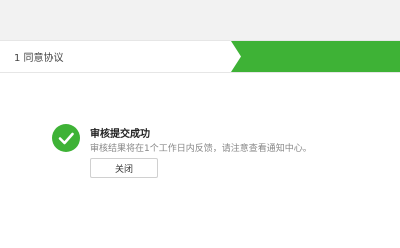  I want to click on steps-progress-bar: 1 同意协议, so click(200, 56).